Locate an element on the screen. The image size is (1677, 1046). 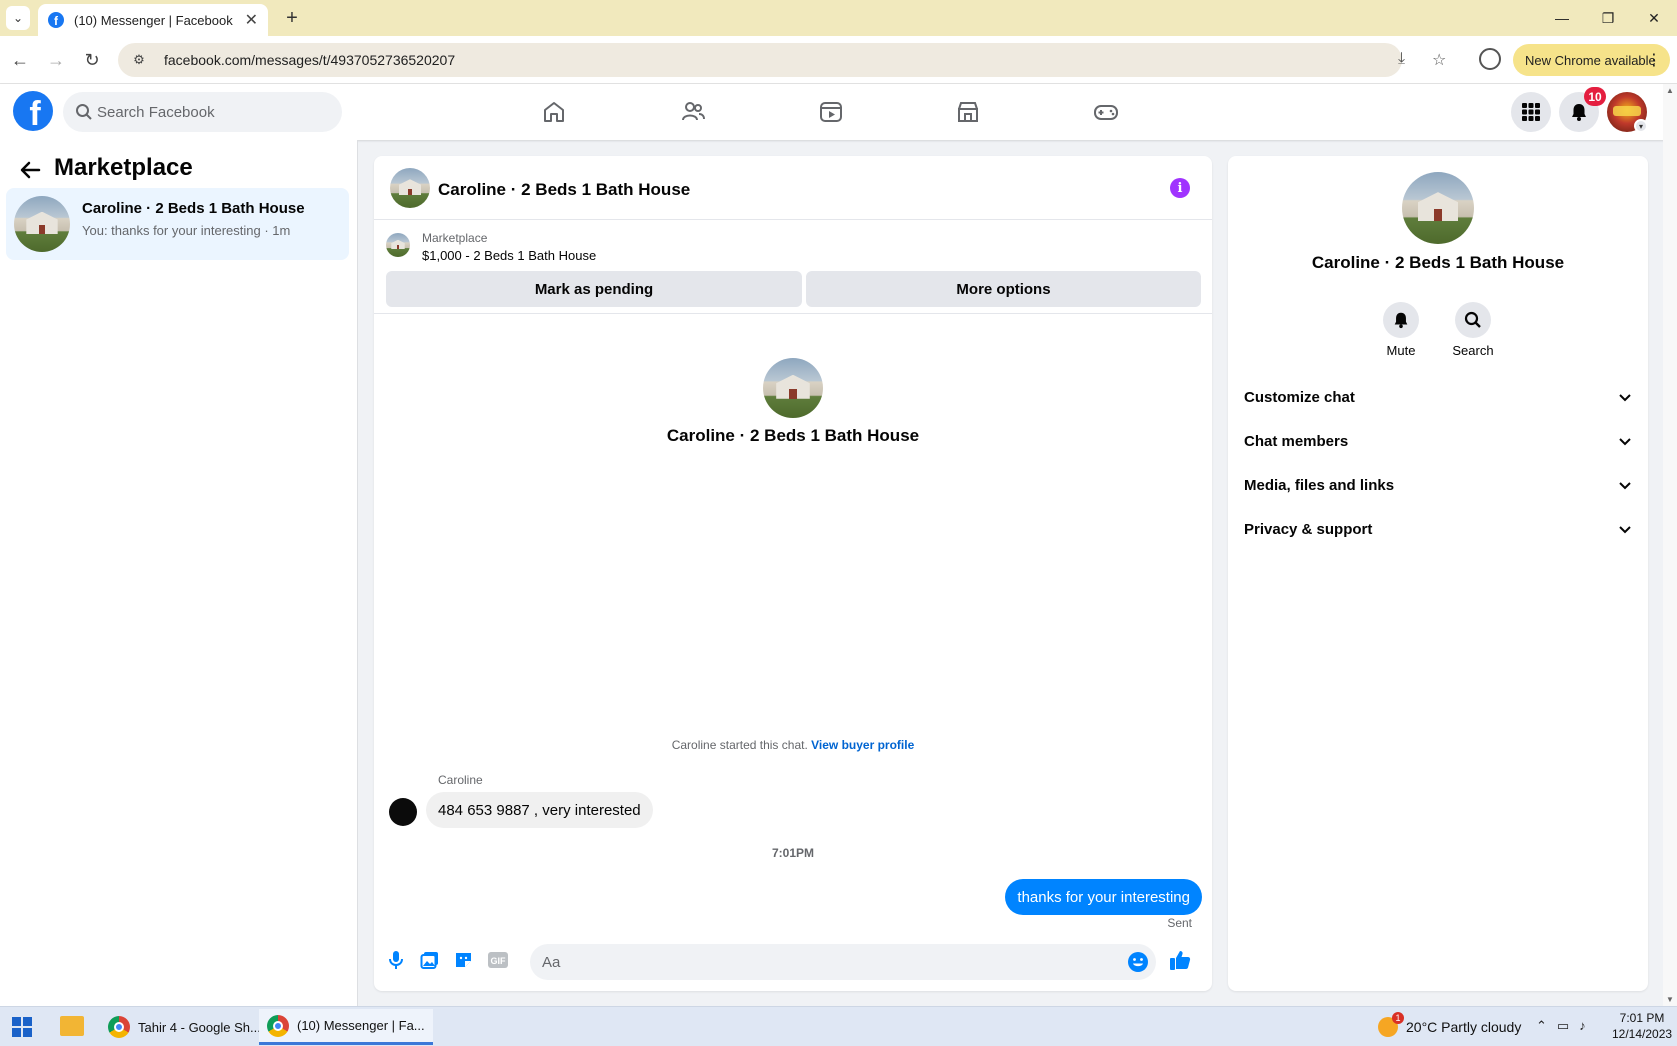
mute-button: Mute is located at coordinates (1401, 330).